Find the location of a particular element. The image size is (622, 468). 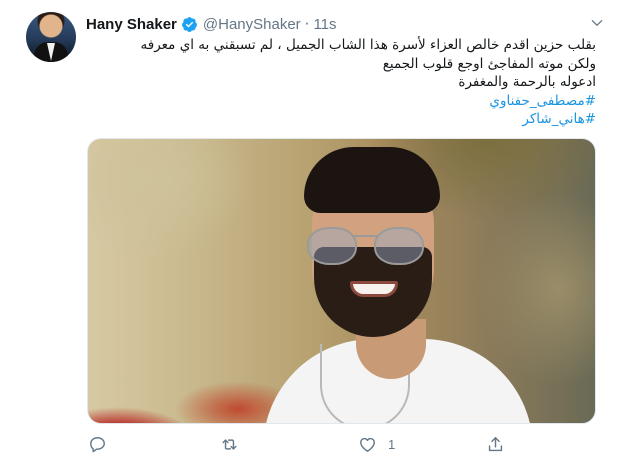

tweet-header: Hany Shaker @HanyShaker · 11s is located at coordinates (211, 24).